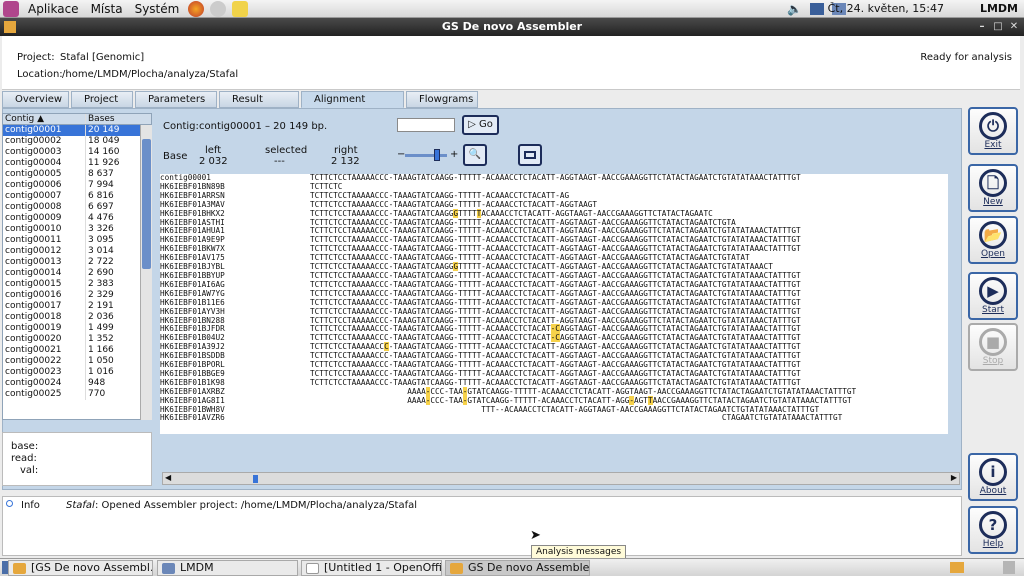 This screenshot has height=576, width=1024. Describe the element at coordinates (794, 9) in the screenshot. I see `volume-icon: 🔈` at that location.